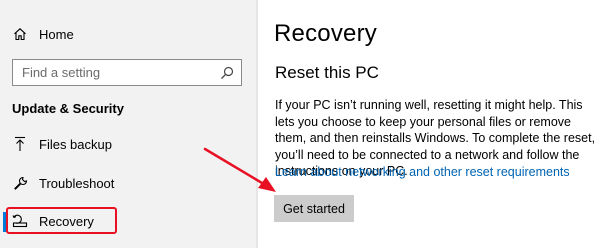 This screenshot has height=248, width=600. I want to click on sidebar-item-files-backup: Files backup, so click(128, 144).